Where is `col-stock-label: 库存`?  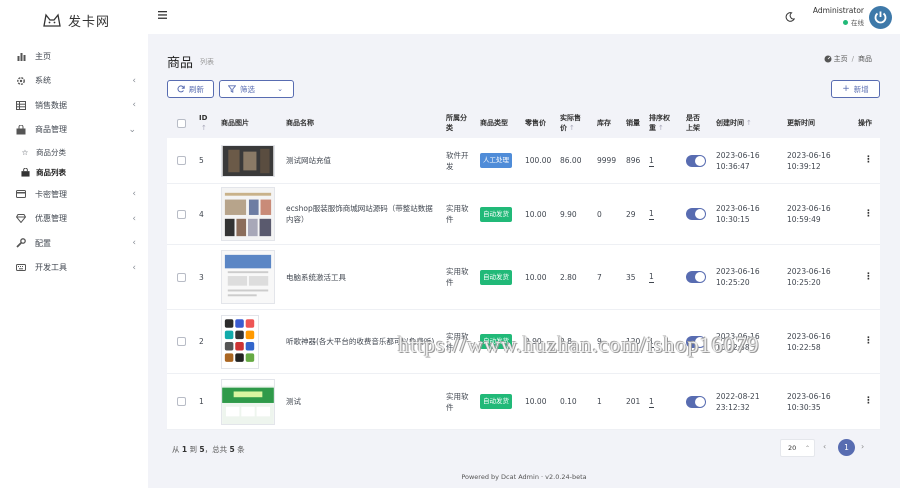
col-stock-label: 库存 is located at coordinates (604, 123).